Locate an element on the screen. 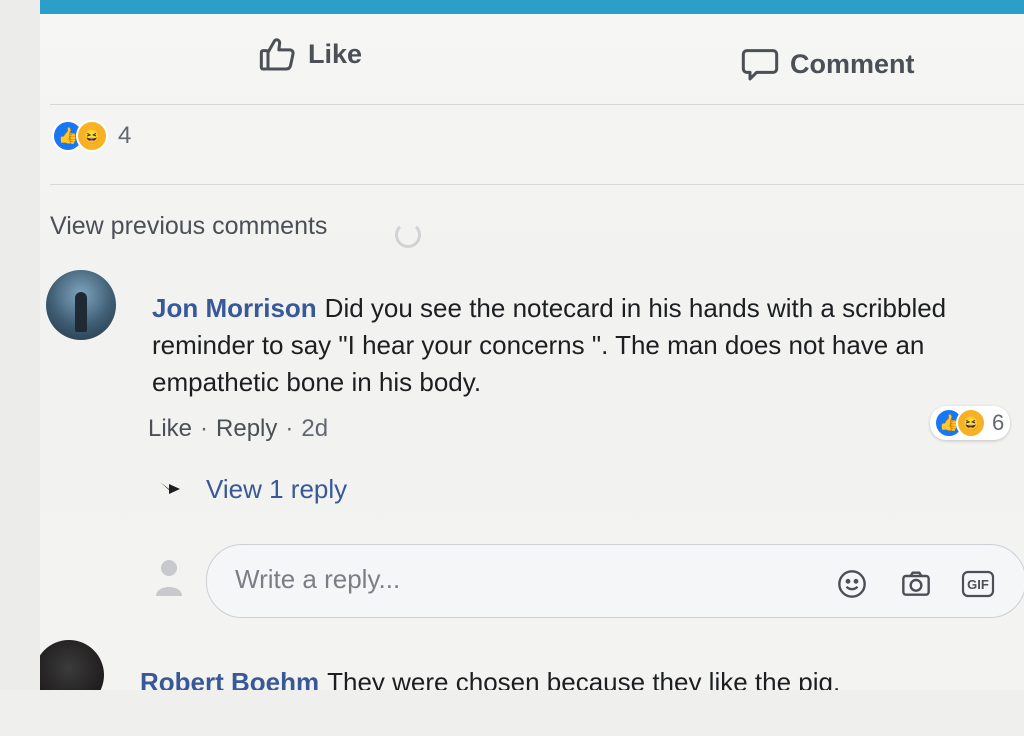 The height and width of the screenshot is (736, 1024). screen-bezel-bottom is located at coordinates (512, 713).